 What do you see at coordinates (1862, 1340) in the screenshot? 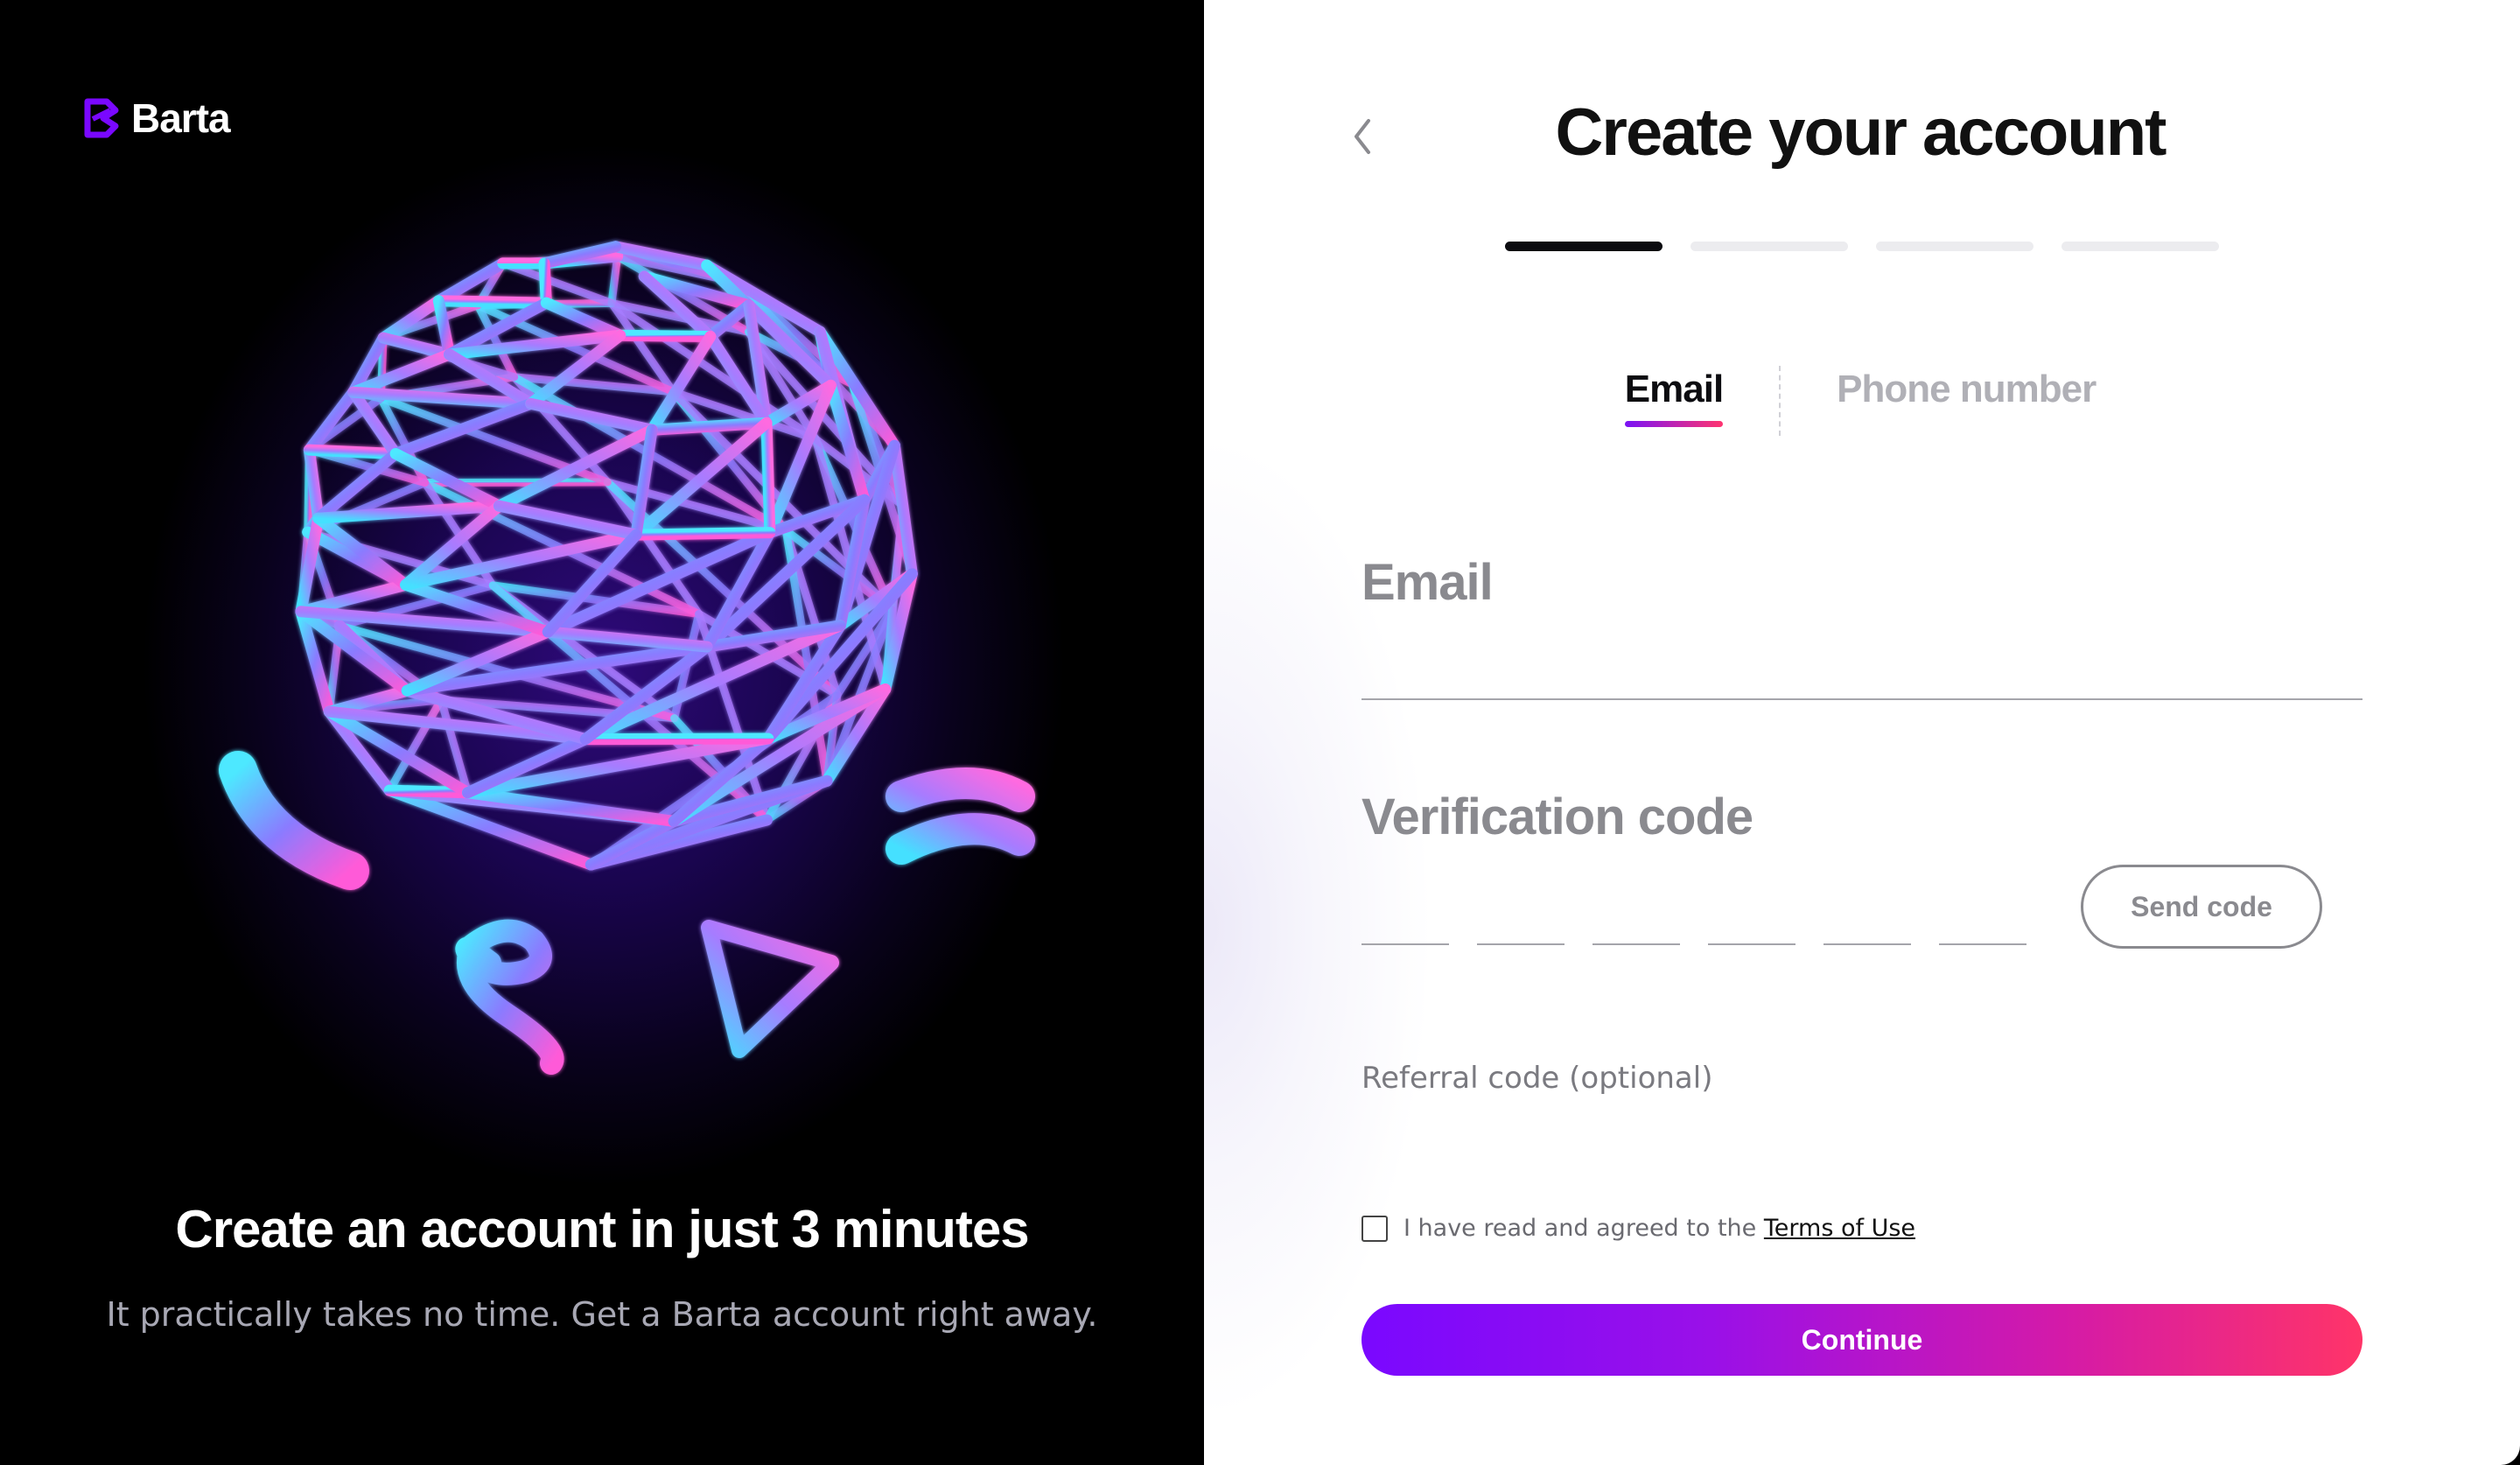
I see `continue-button: Continue` at bounding box center [1862, 1340].